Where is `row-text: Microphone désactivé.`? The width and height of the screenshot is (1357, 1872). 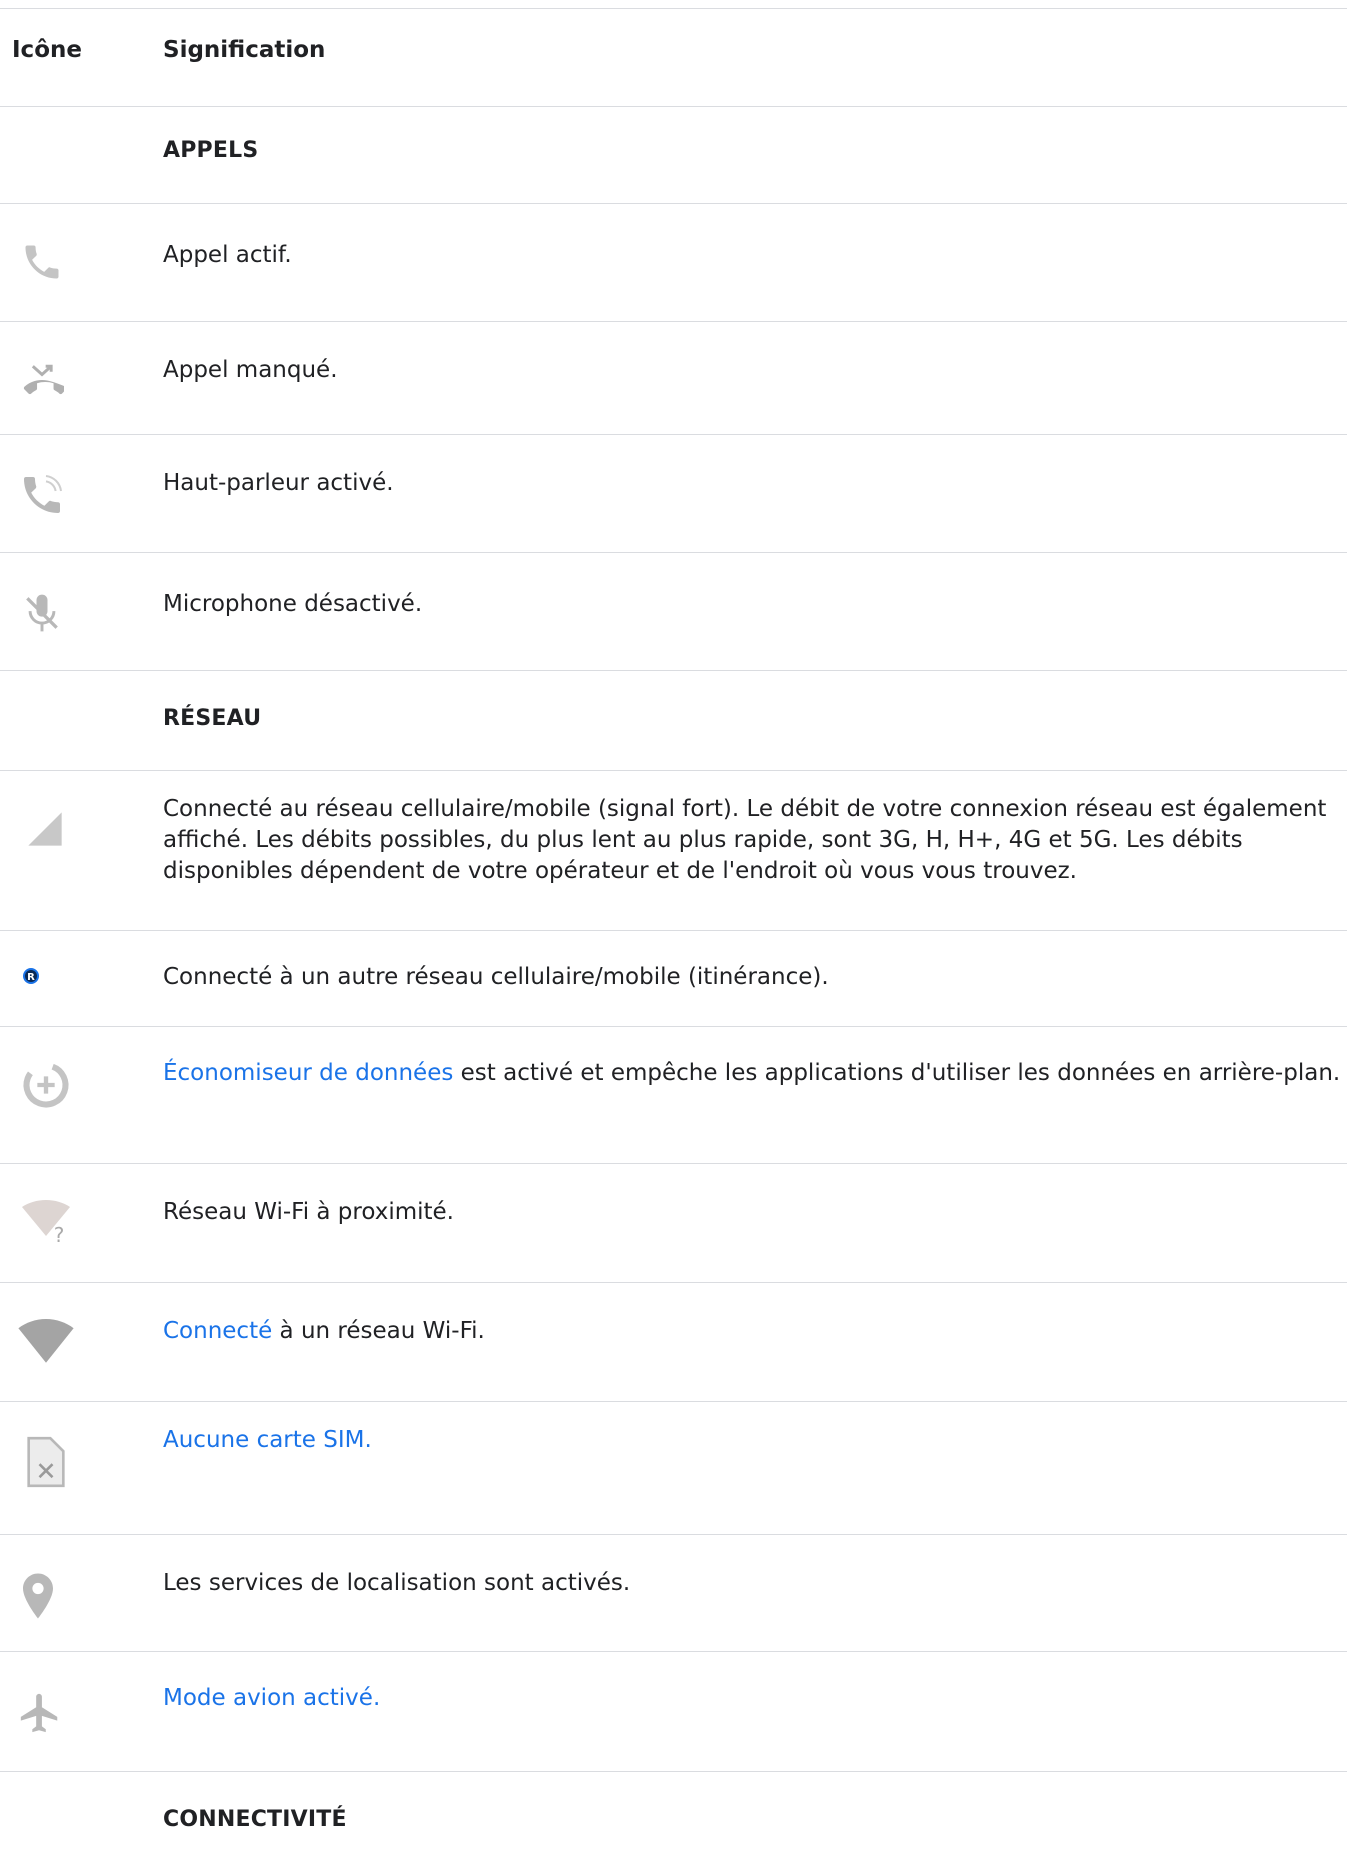 row-text: Microphone désactivé. is located at coordinates (293, 604).